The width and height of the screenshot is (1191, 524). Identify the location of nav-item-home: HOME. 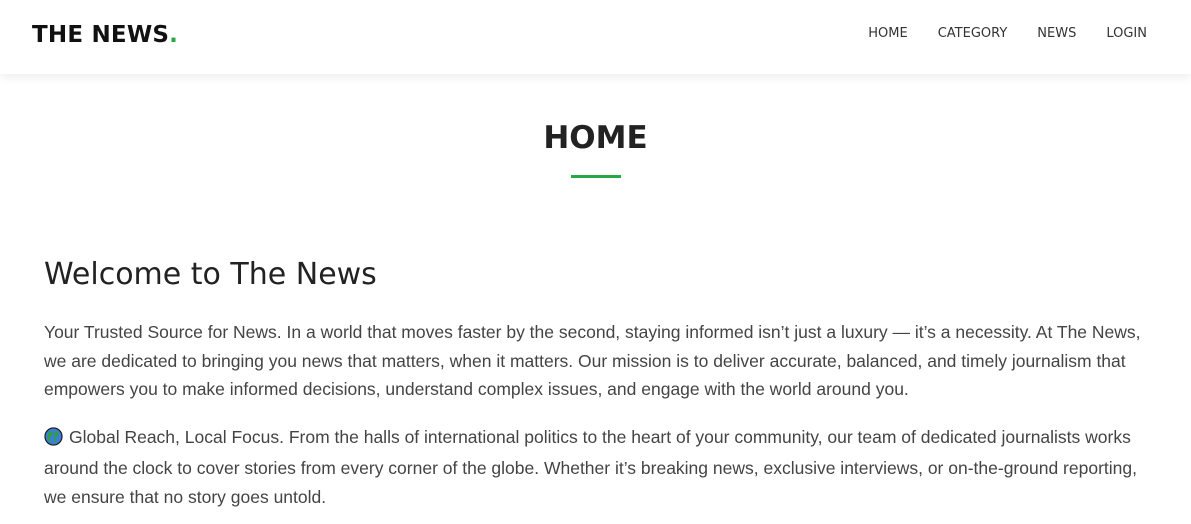
(887, 34).